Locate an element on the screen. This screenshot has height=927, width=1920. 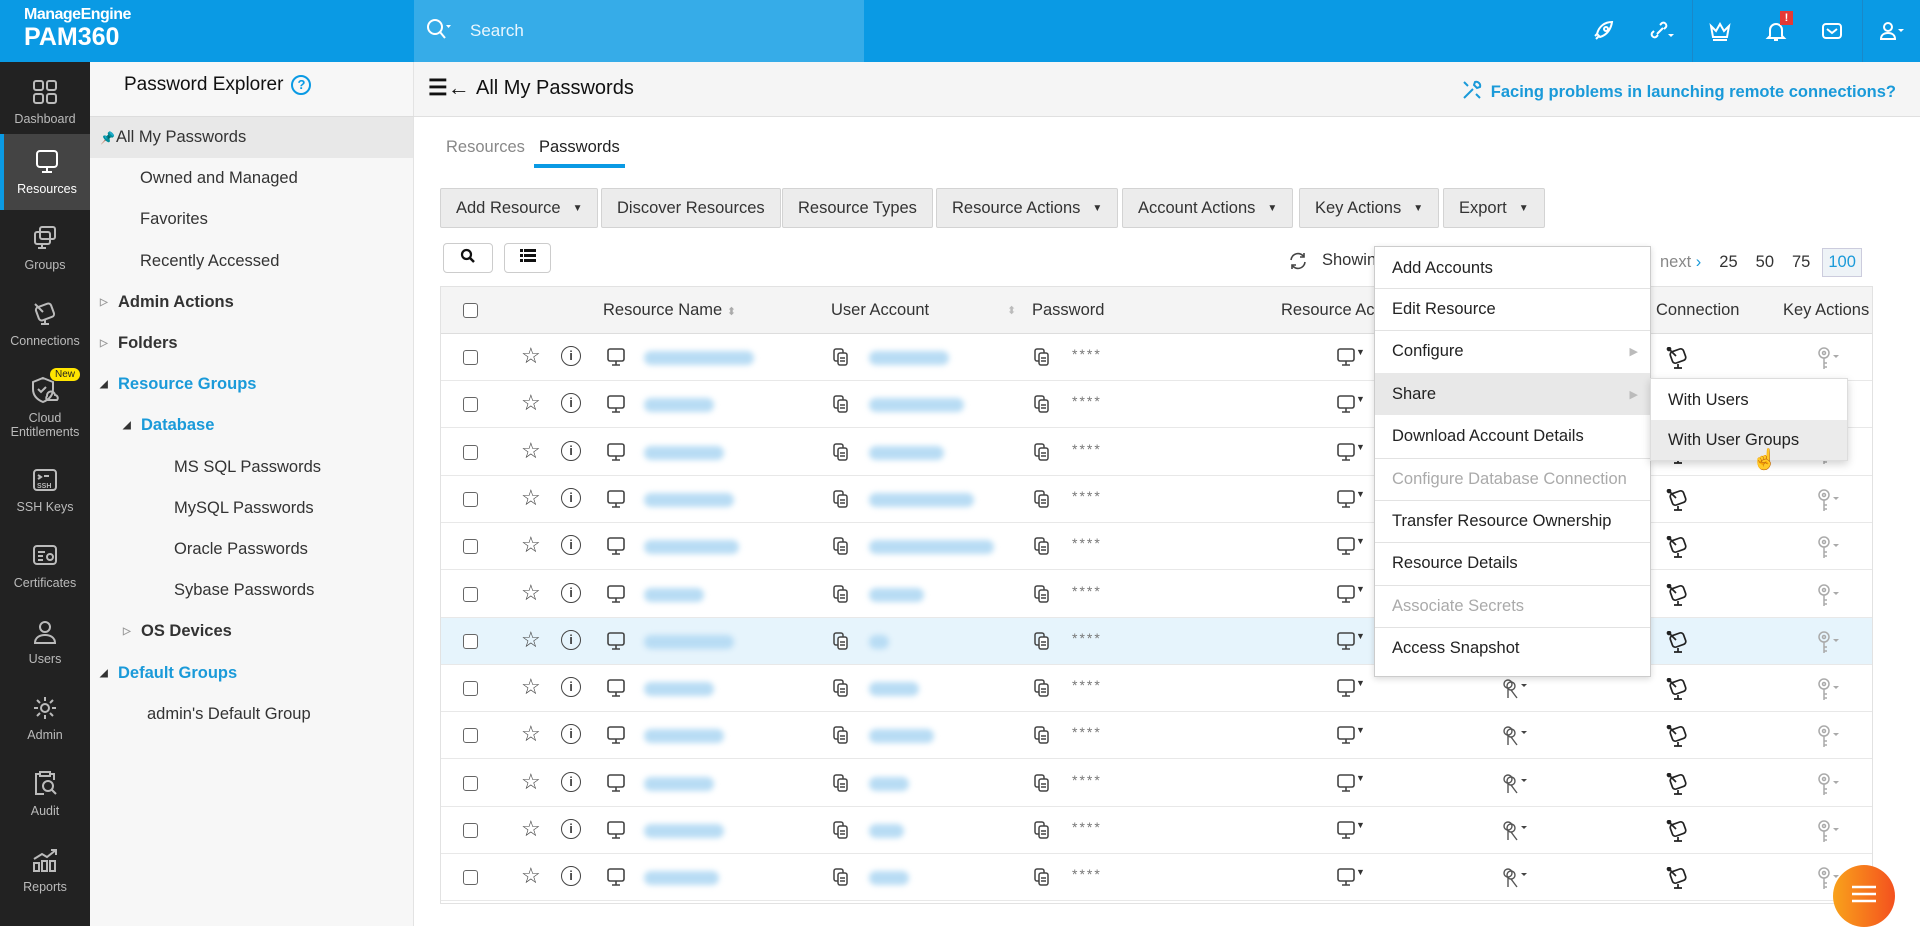
tree-item-oracle-passwords: Oracle Passwords is located at coordinates (251, 549).